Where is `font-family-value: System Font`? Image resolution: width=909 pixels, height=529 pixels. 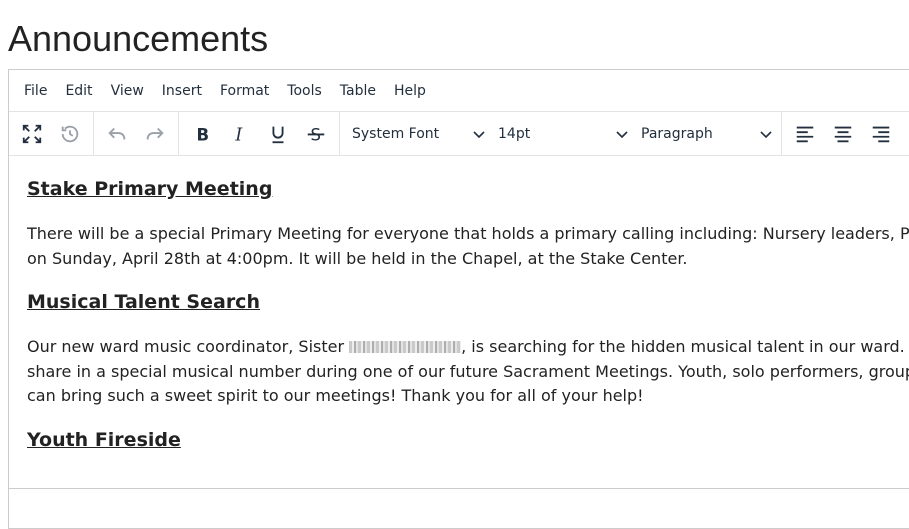 font-family-value: System Font is located at coordinates (396, 133).